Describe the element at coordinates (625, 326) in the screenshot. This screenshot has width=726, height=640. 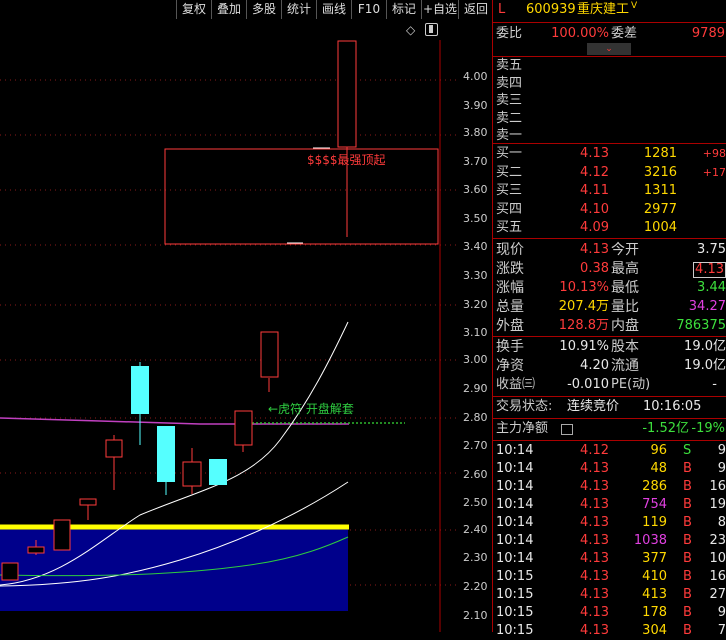
I see `stat-label: 内盘` at that location.